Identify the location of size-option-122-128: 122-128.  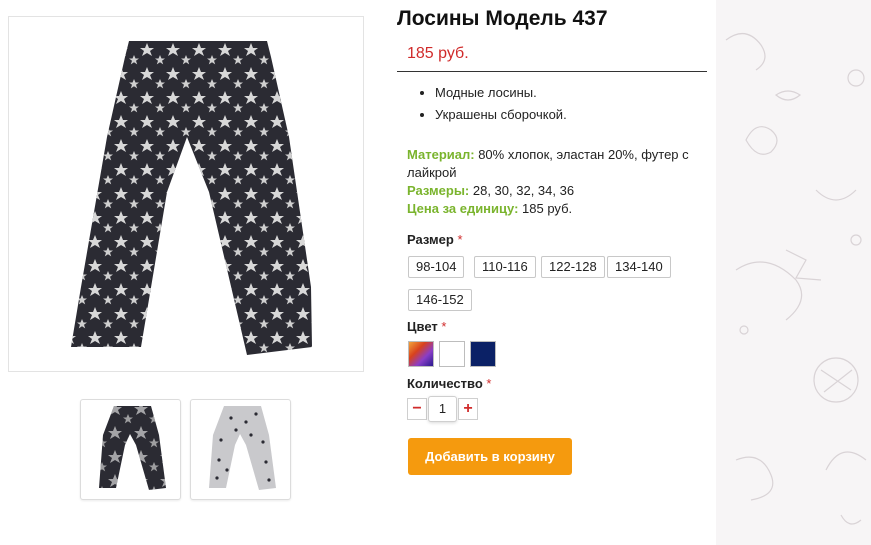
(573, 267).